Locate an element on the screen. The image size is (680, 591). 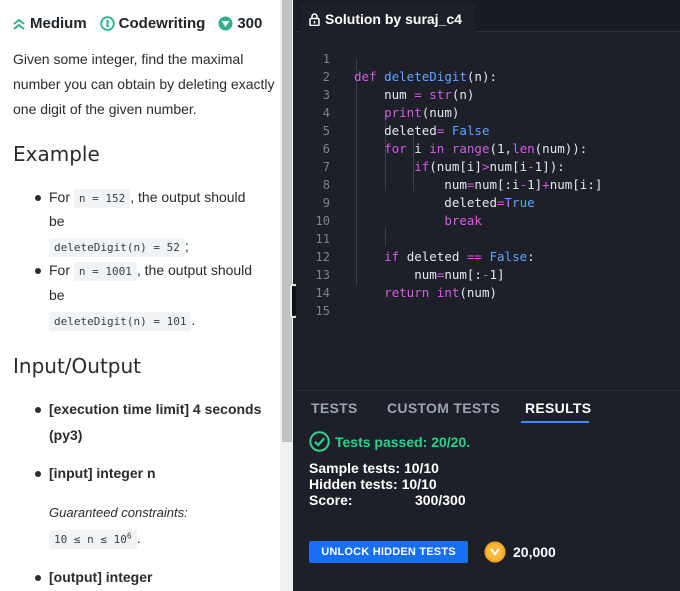
output-spec: [output] integer is located at coordinates (101, 577).